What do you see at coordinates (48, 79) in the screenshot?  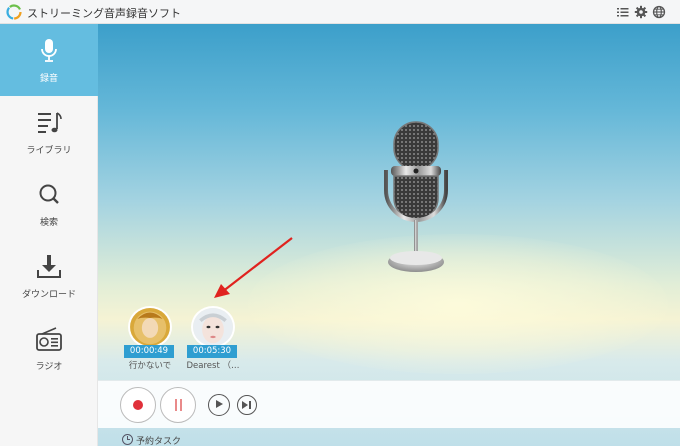 I see `sidebar-item-label: 録音` at bounding box center [48, 79].